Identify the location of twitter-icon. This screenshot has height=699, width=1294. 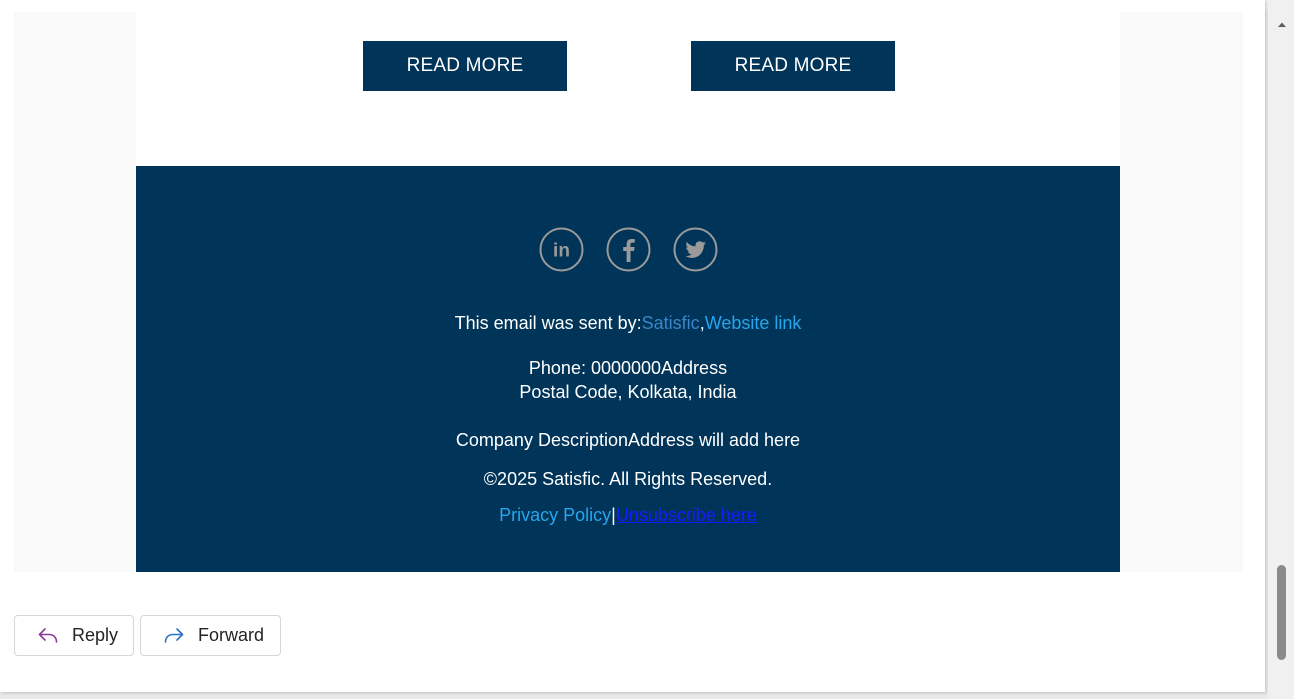
(695, 249).